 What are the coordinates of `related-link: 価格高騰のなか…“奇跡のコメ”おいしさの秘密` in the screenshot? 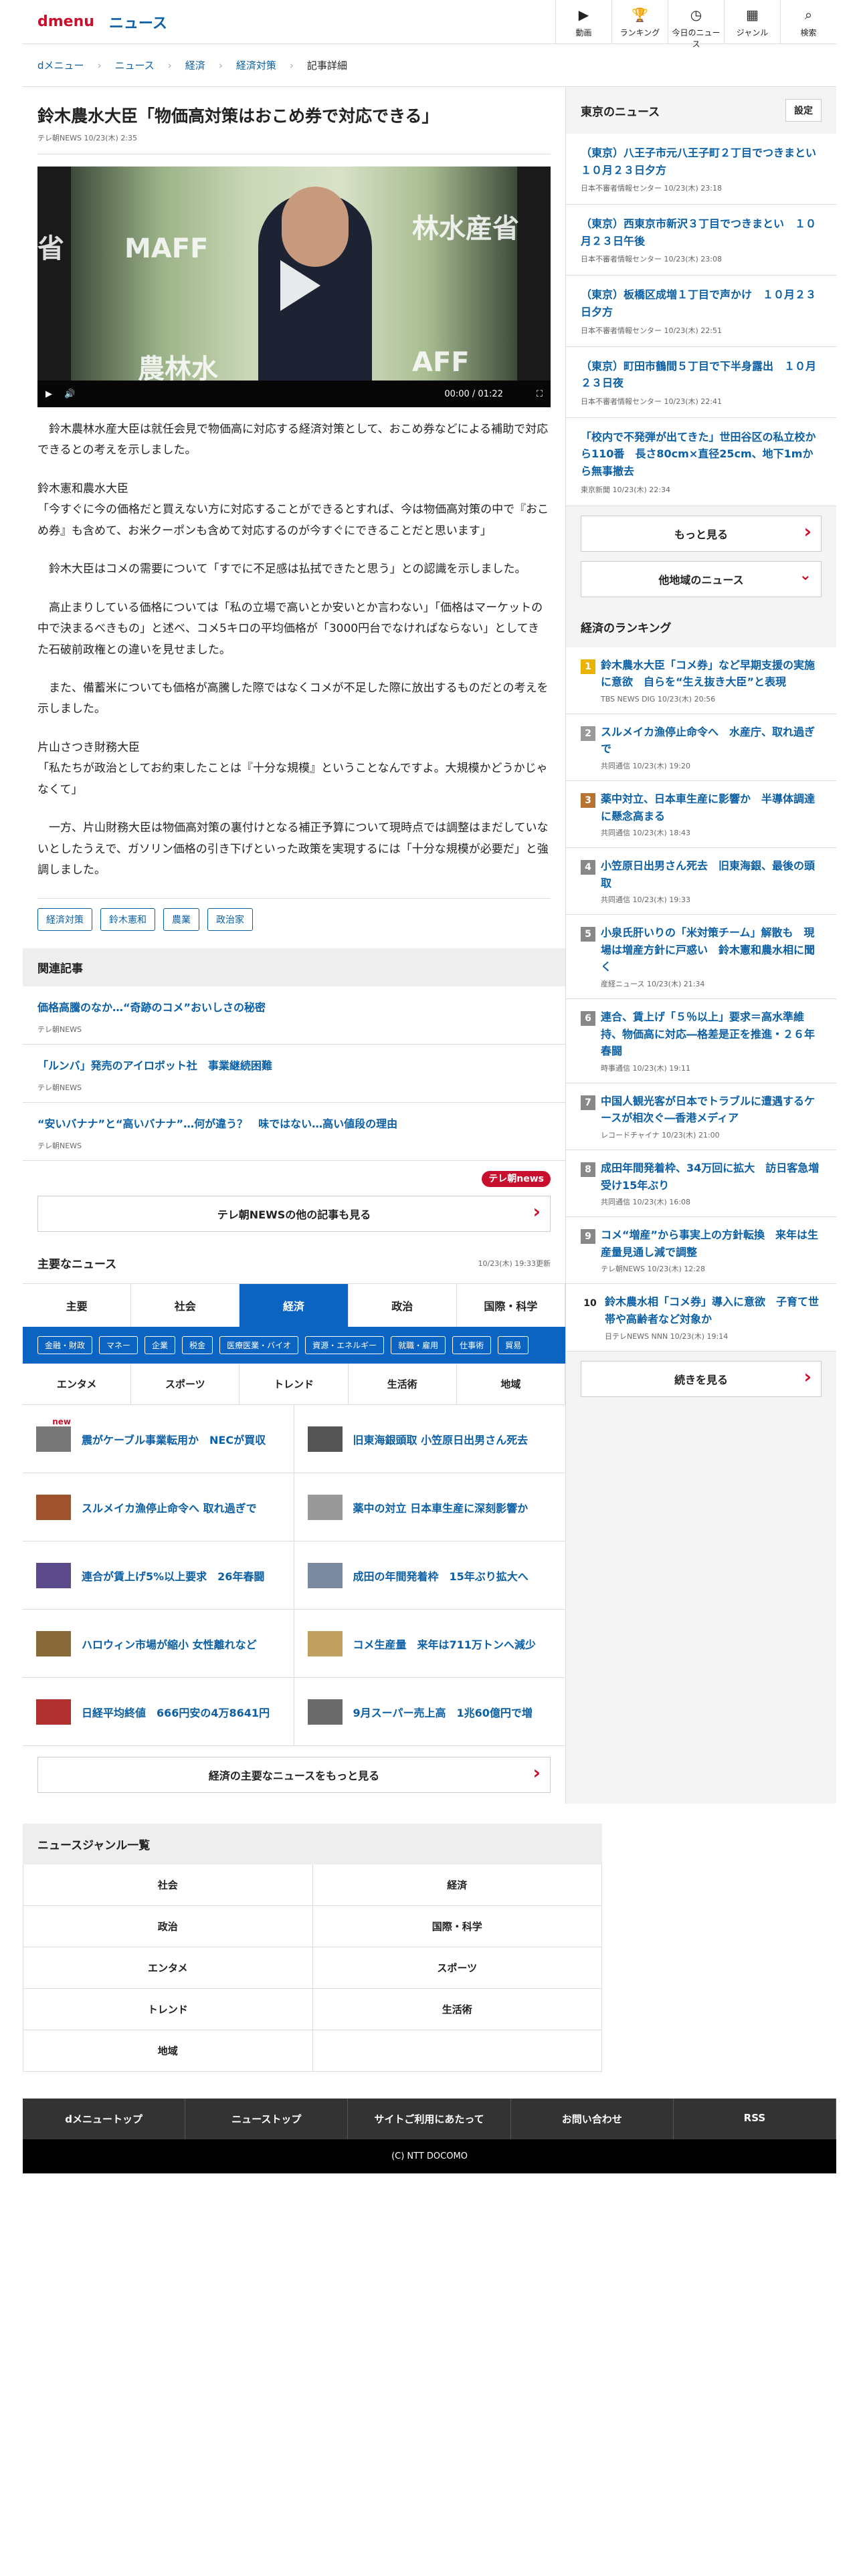 It's located at (151, 1007).